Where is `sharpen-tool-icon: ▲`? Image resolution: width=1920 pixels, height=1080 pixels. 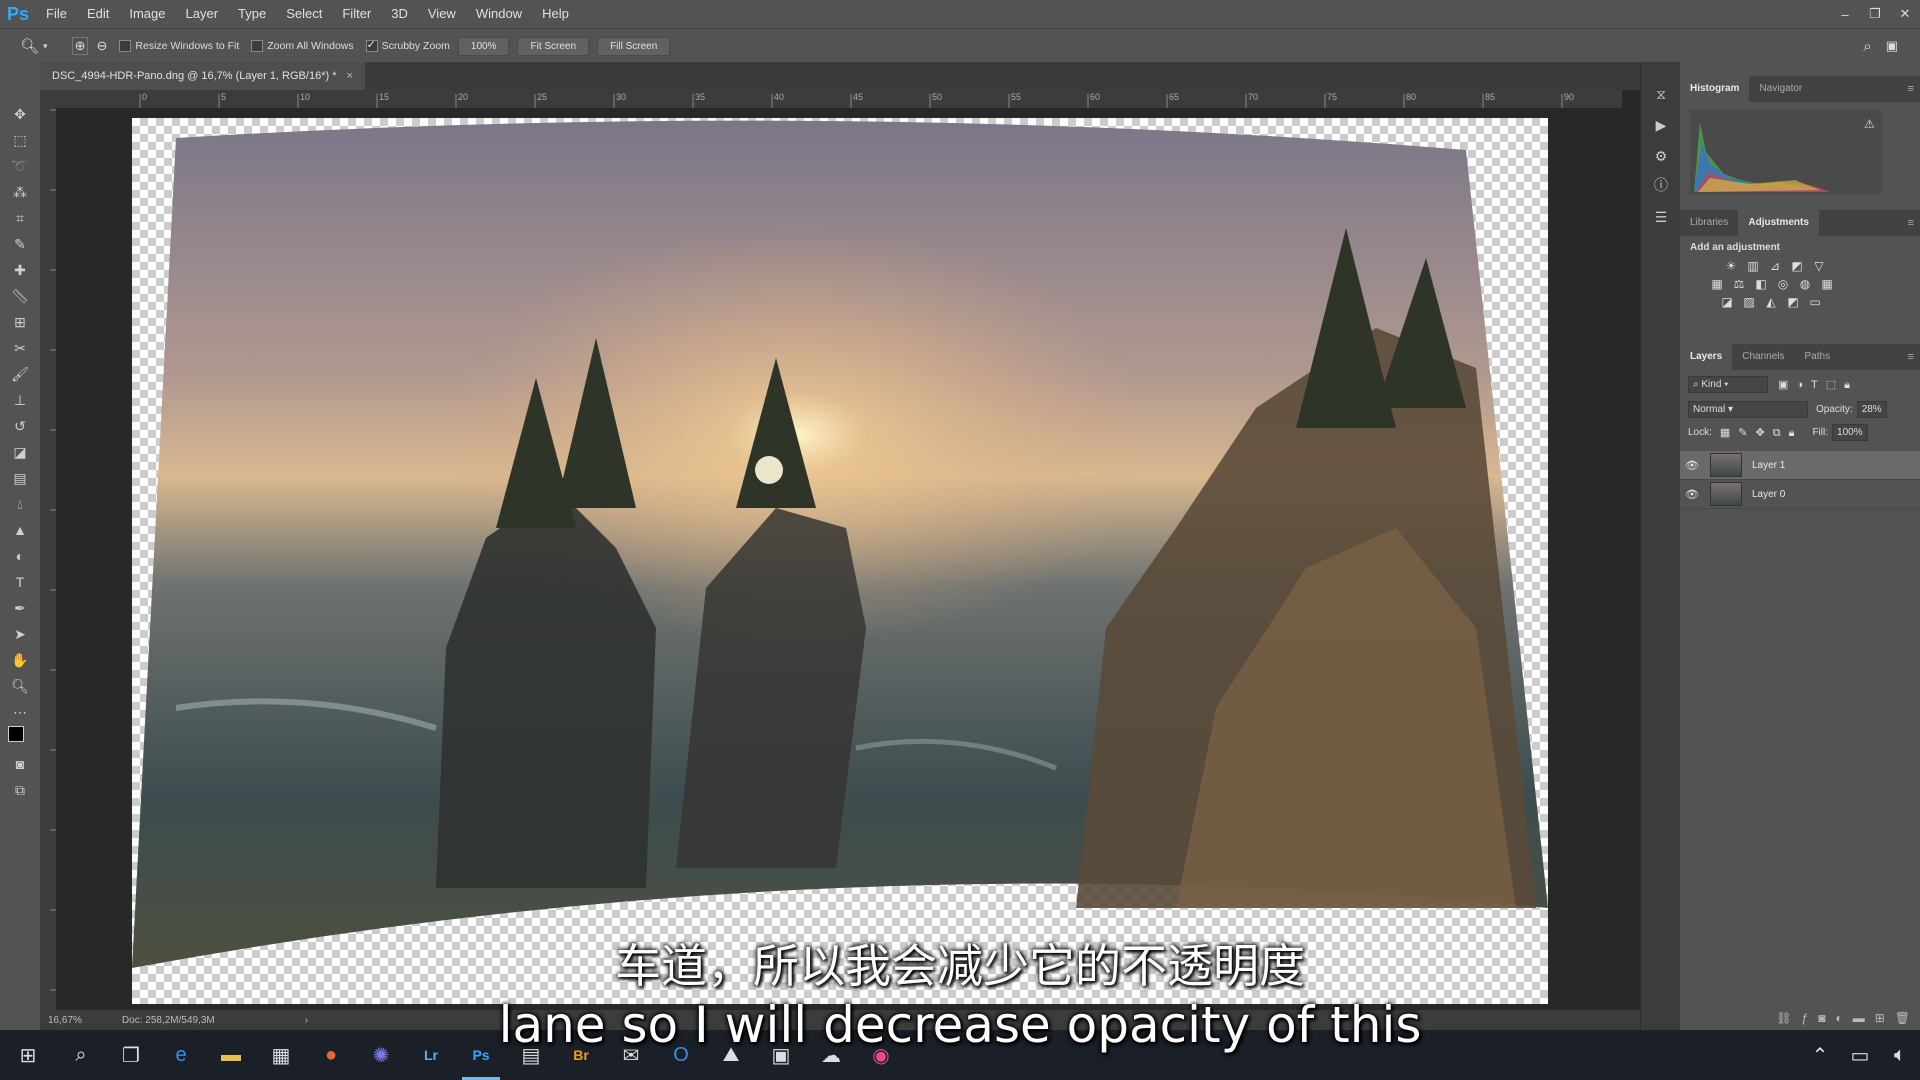 sharpen-tool-icon: ▲ is located at coordinates (20, 530).